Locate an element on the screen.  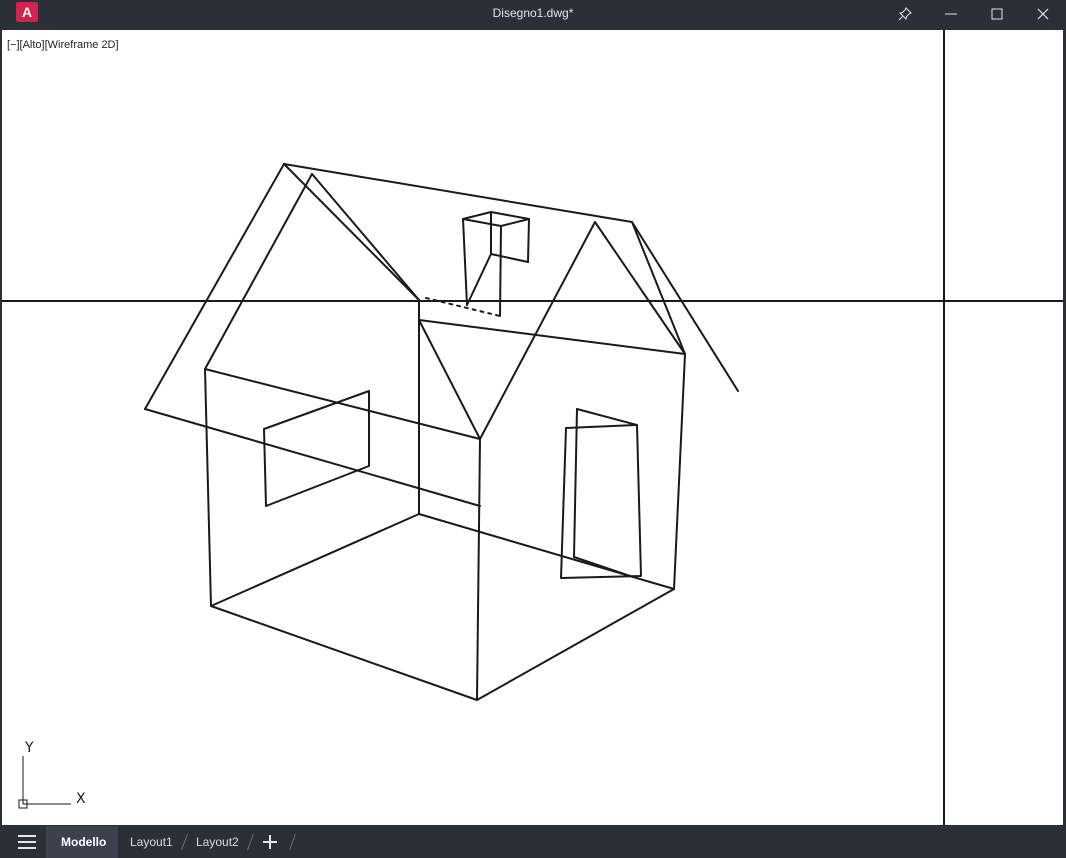
viewport-controls-label: [−][Alto][Wireframe 2D] is located at coordinates (63, 45).